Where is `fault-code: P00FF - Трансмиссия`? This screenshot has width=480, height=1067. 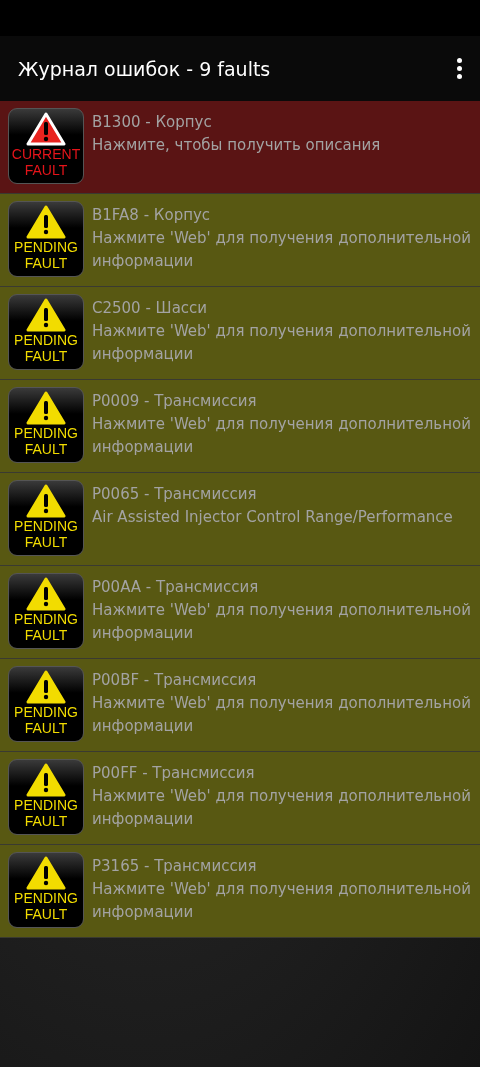
fault-code: P00FF - Трансмиссия is located at coordinates (174, 773).